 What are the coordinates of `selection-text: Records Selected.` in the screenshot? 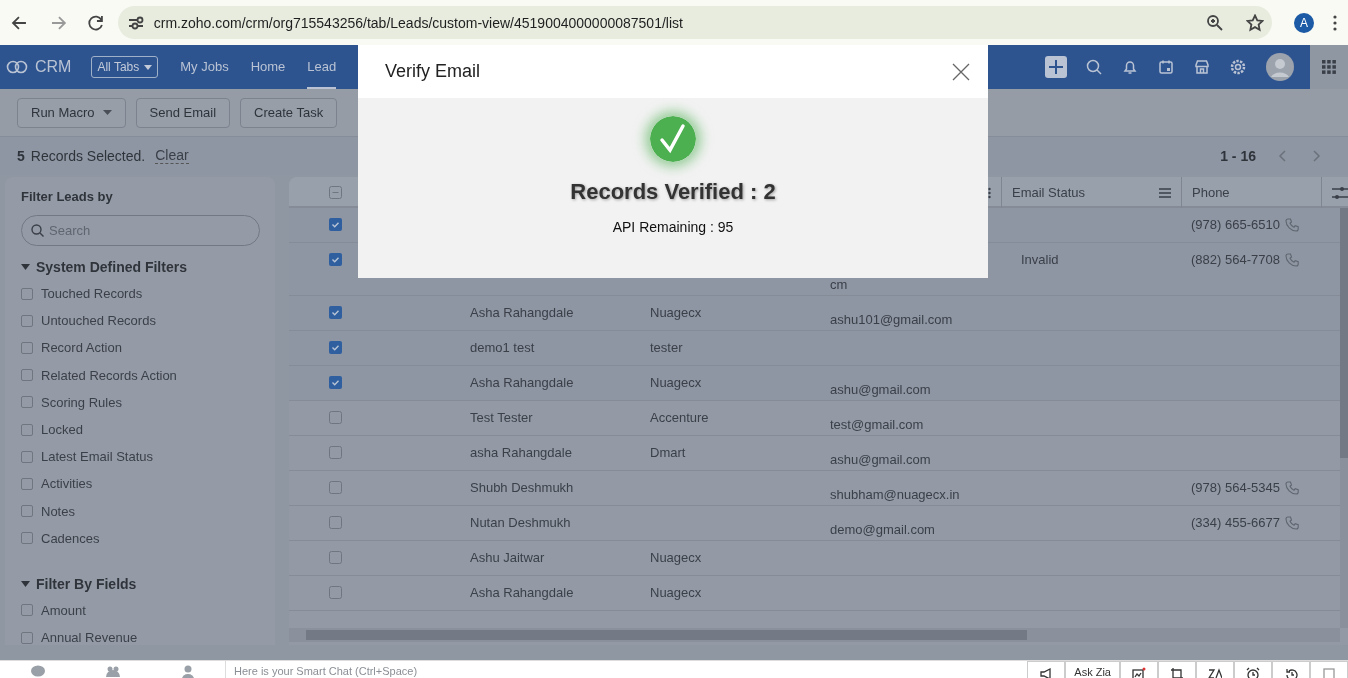 It's located at (88, 156).